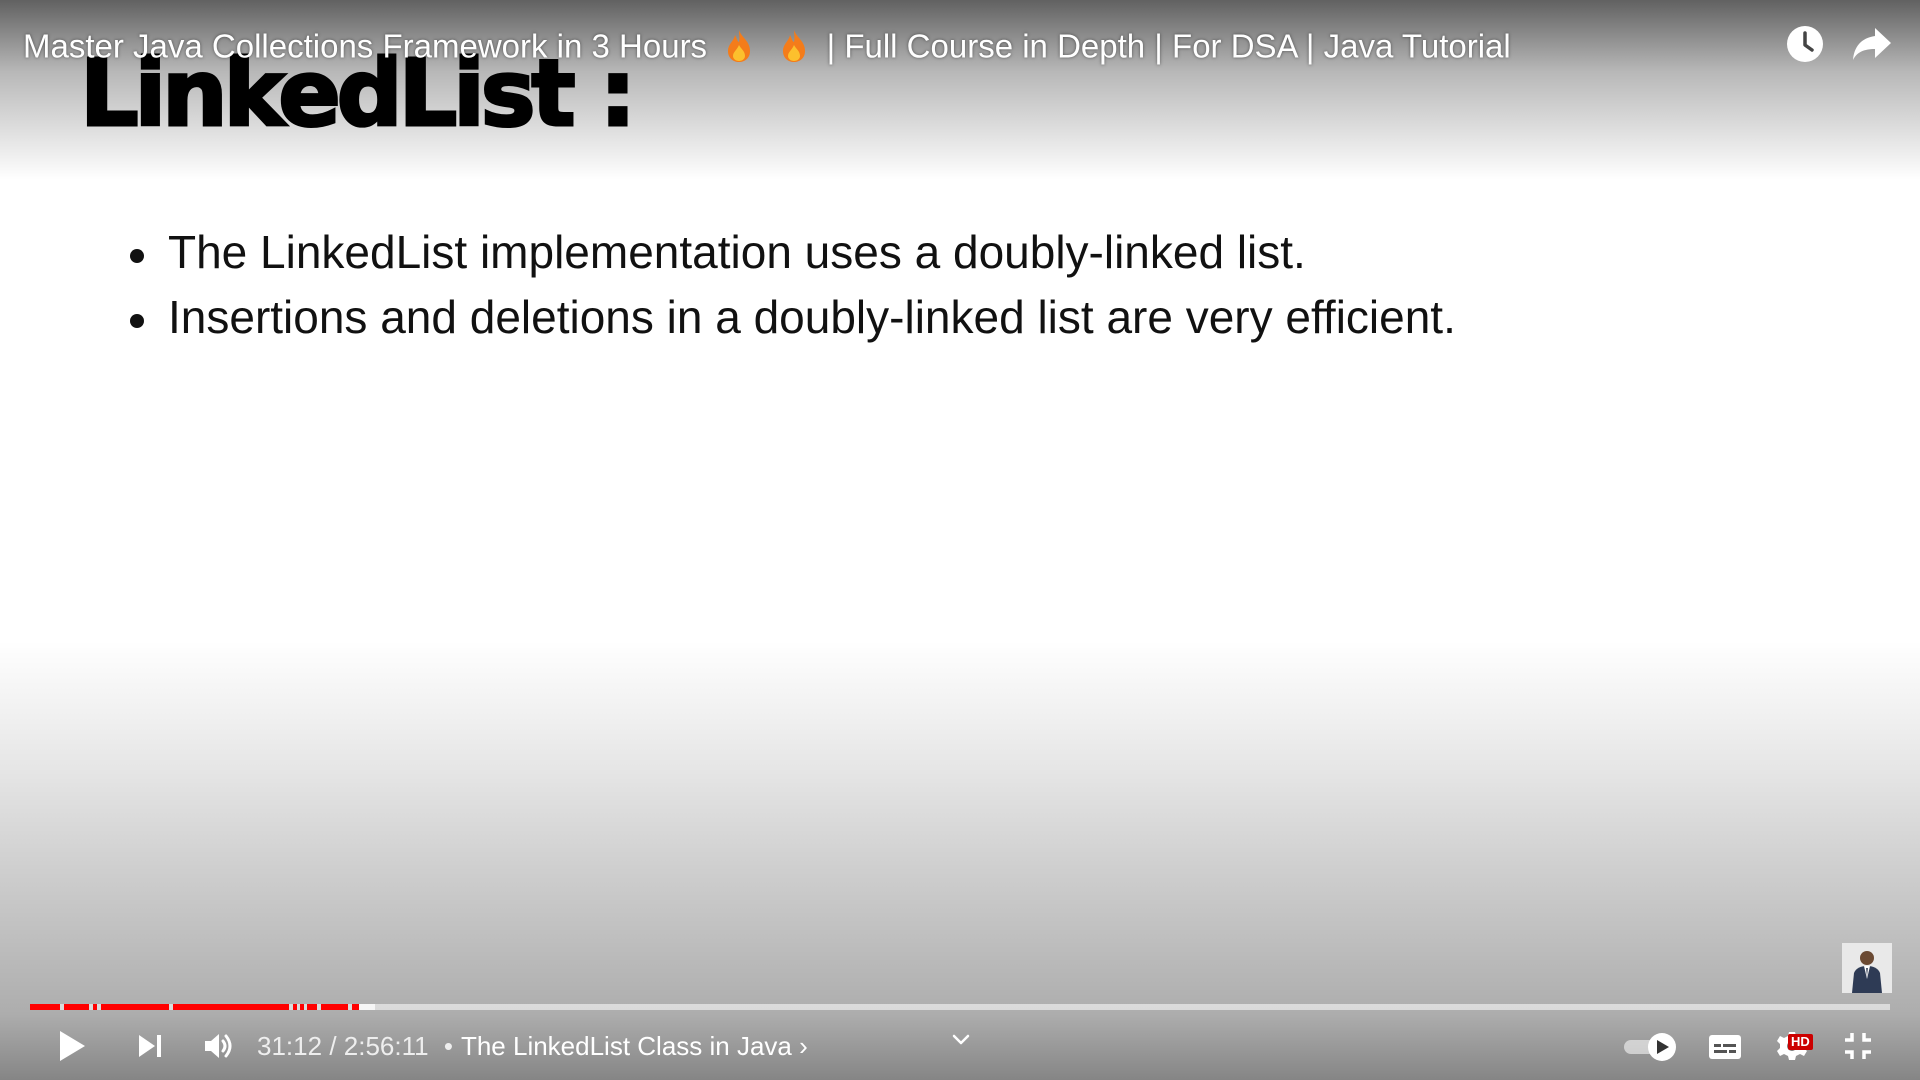 This screenshot has width=1920, height=1080. What do you see at coordinates (290, 1046) in the screenshot?
I see `current-time: 31:12` at bounding box center [290, 1046].